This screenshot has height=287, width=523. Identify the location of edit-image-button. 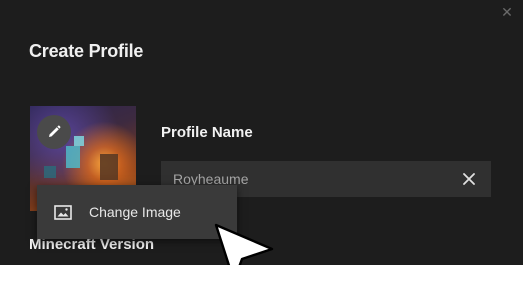
(54, 132).